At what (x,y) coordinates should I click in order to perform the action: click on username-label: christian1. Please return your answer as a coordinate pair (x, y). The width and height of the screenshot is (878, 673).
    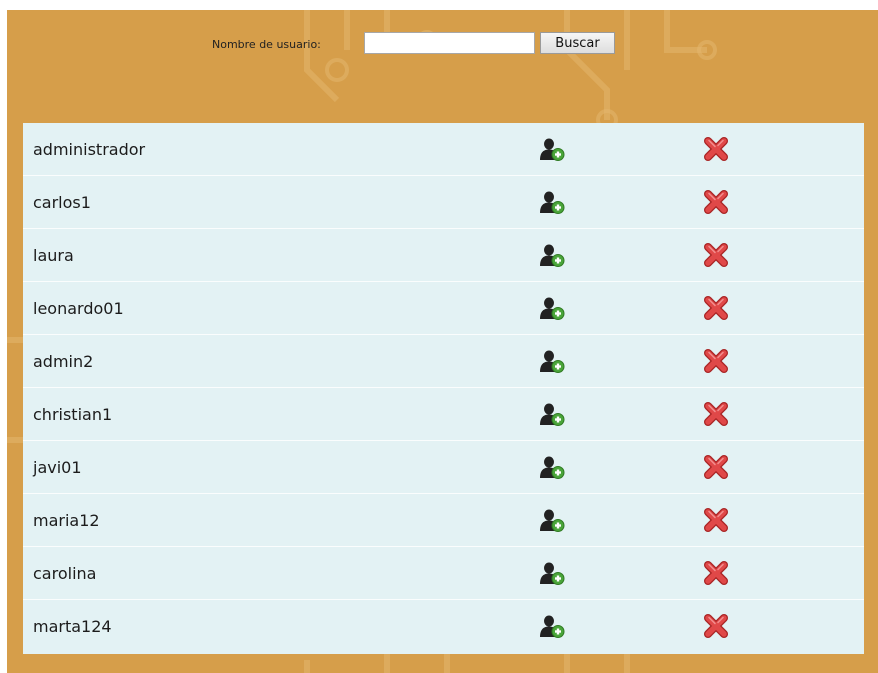
    Looking at the image, I should click on (73, 414).